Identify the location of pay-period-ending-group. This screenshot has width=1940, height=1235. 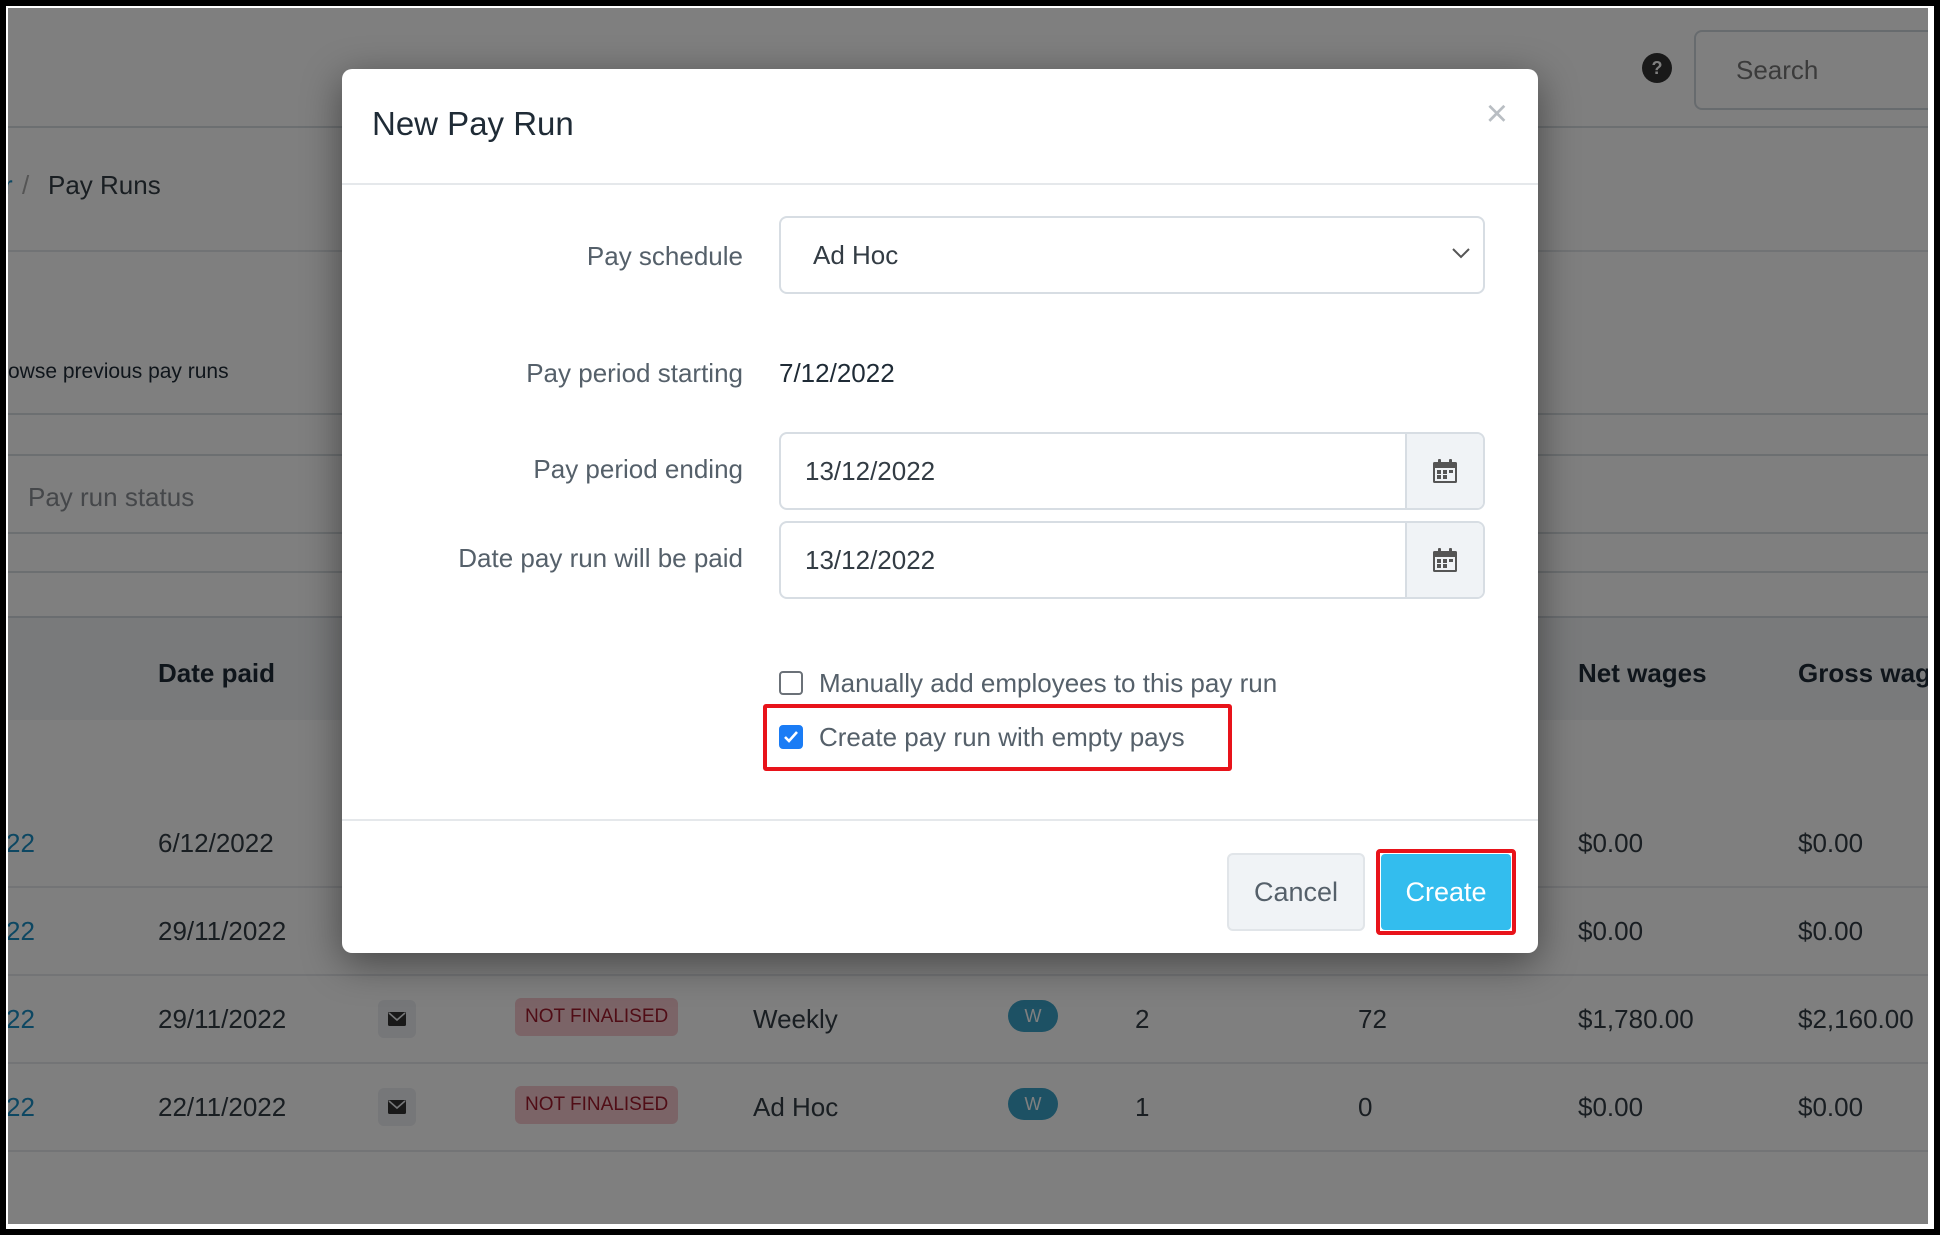
(1132, 471).